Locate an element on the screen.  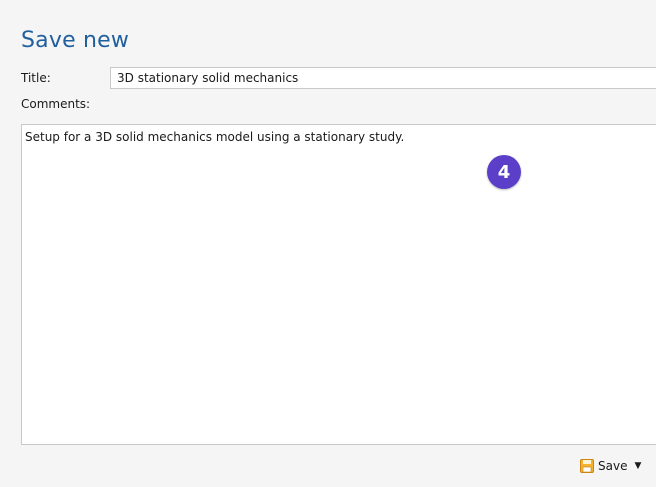
title-label: Title: is located at coordinates (36, 78).